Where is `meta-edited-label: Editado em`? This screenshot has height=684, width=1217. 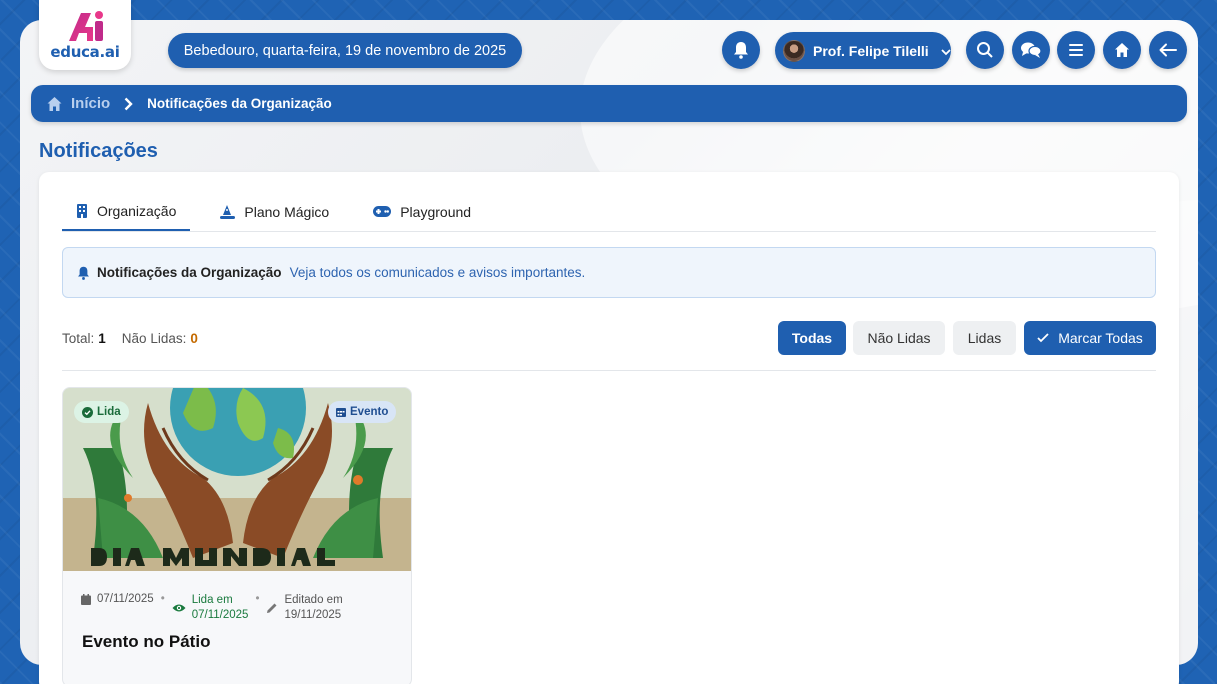
meta-edited-label: Editado em is located at coordinates (313, 600).